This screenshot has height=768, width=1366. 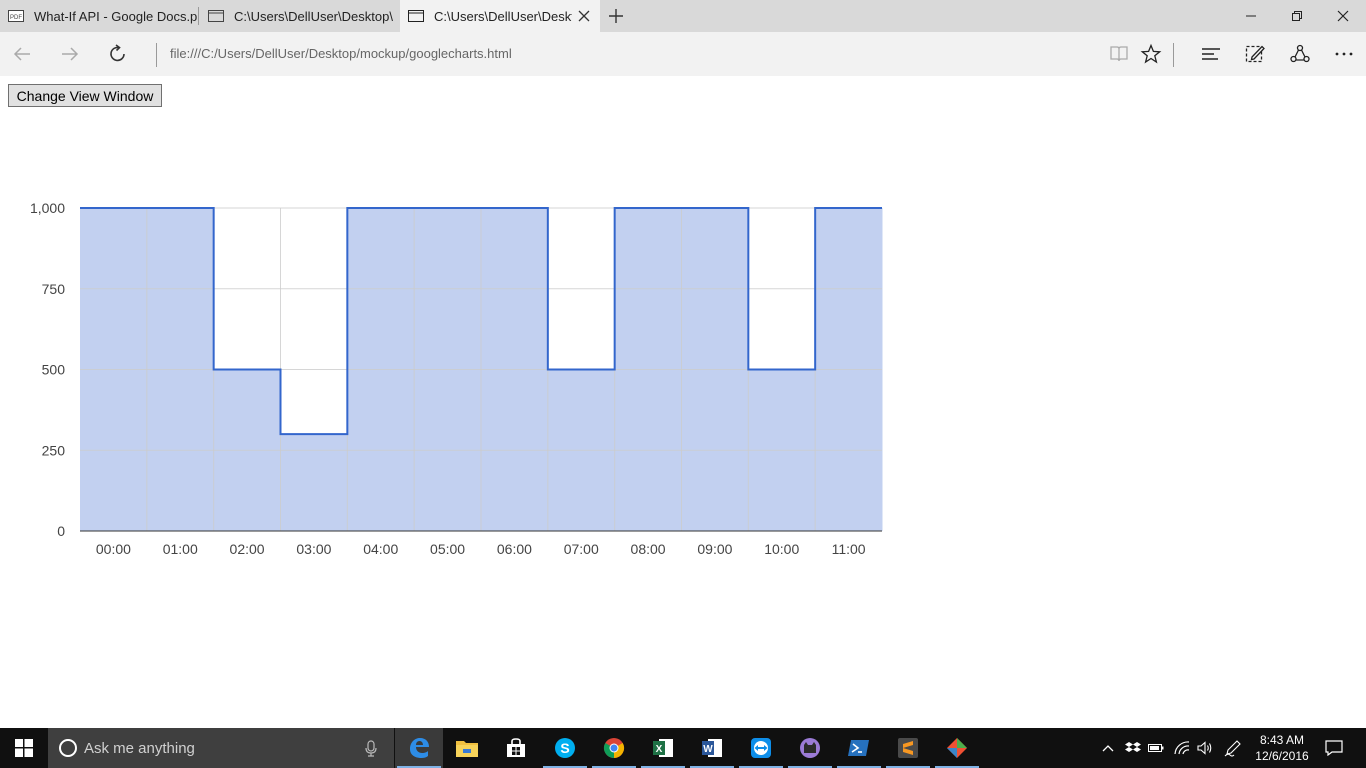 I want to click on address-divider, so click(x=156, y=55).